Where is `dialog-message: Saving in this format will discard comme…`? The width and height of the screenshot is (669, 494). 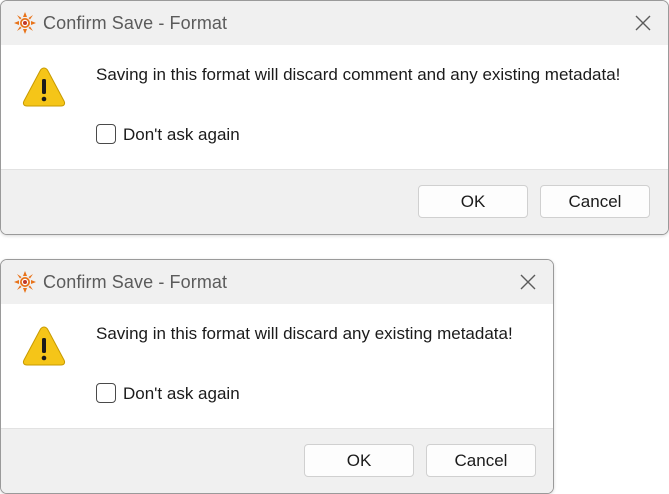
dialog-message: Saving in this format will discard comme… is located at coordinates (358, 74).